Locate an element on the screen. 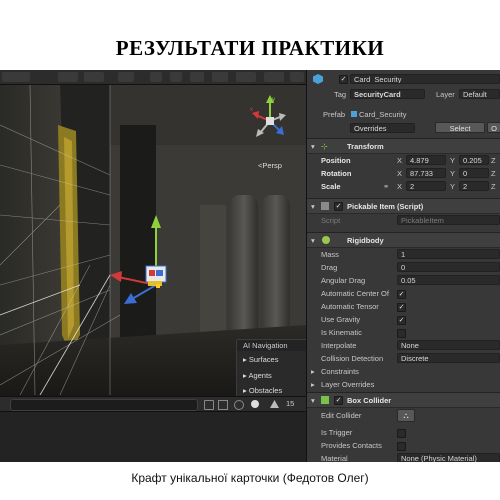  ai-nav-item-surfaces: ▸ Surfaces is located at coordinates (260, 359).